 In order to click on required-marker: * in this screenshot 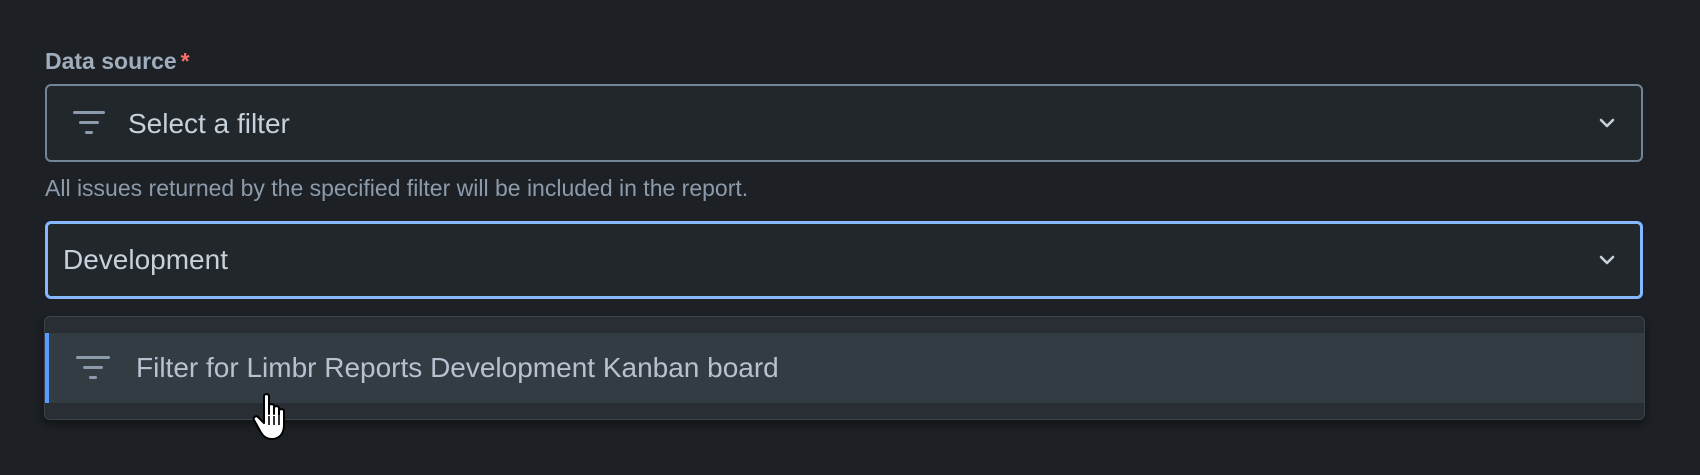, I will do `click(185, 61)`.